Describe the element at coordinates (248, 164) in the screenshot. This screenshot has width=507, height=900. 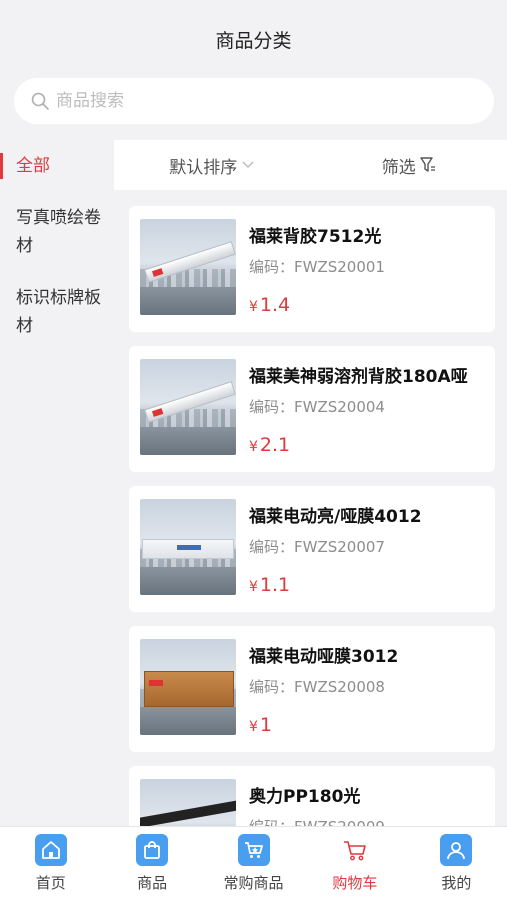
I see `chevron-down-icon` at that location.